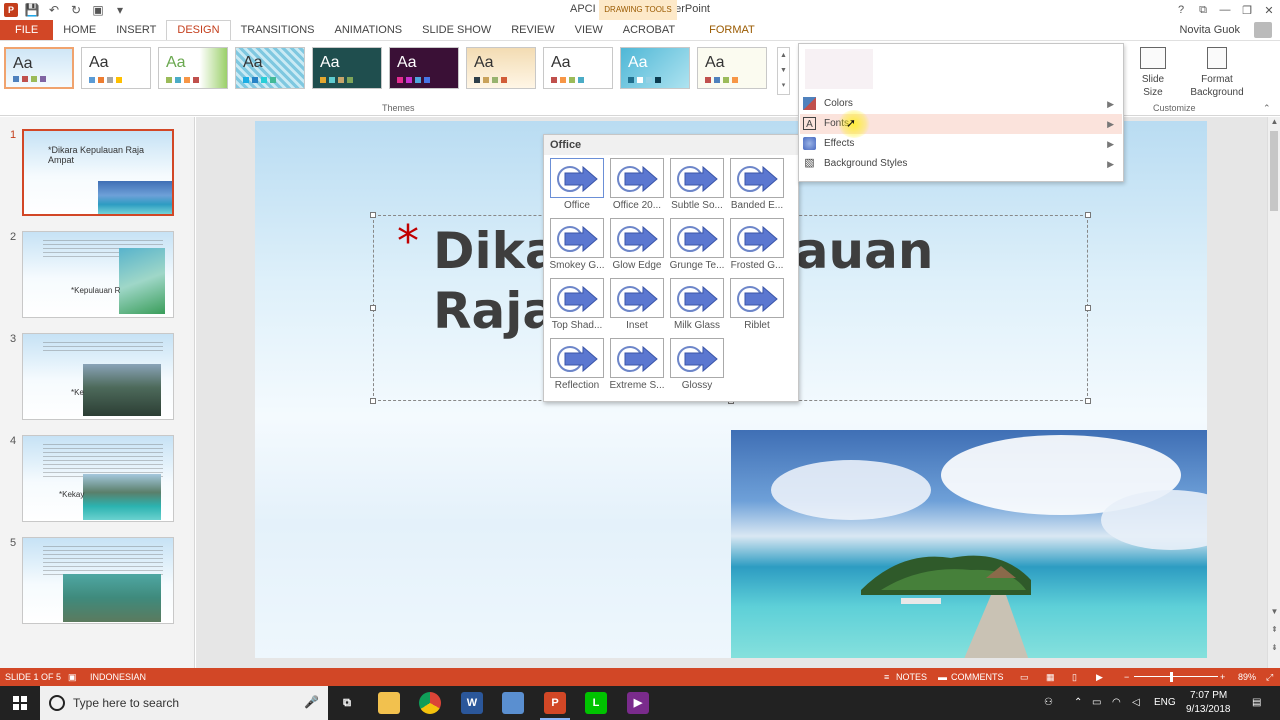  I want to click on taskbar-search: Type here to search 🎤, so click(184, 703).